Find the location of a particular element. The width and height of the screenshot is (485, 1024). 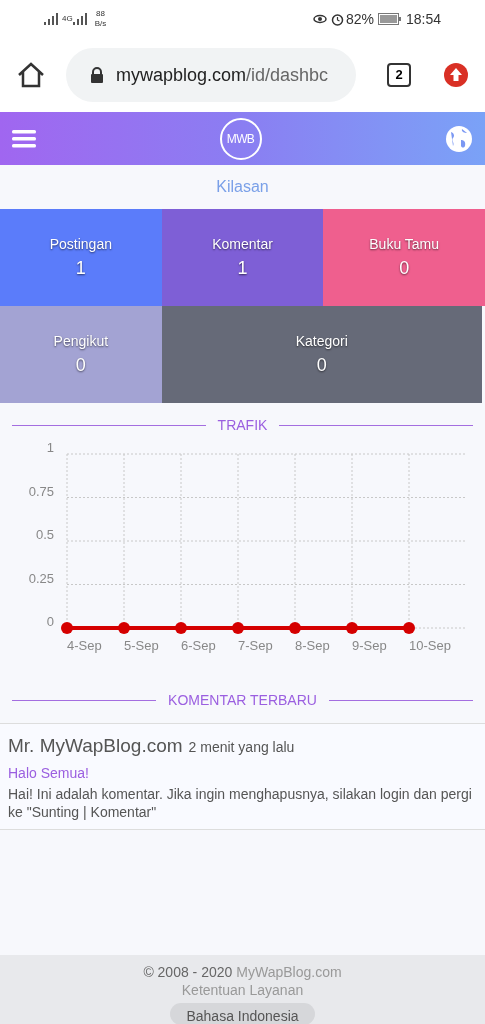

axis-label: 1 is located at coordinates (50, 447).